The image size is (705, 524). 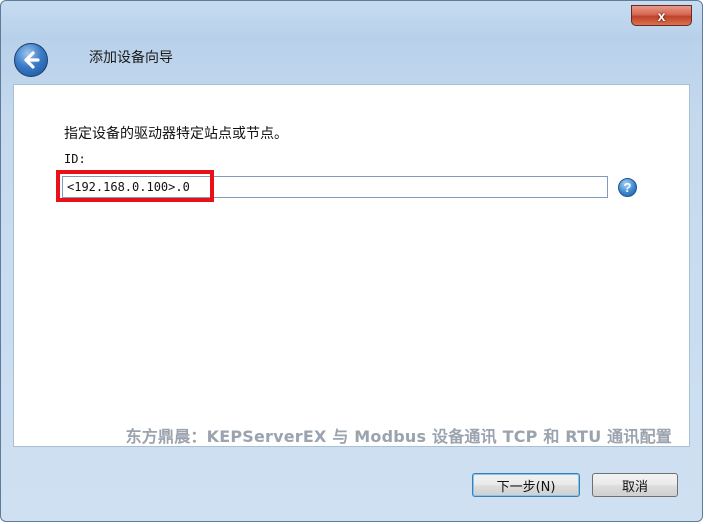 I want to click on close-button: x, so click(x=661, y=15).